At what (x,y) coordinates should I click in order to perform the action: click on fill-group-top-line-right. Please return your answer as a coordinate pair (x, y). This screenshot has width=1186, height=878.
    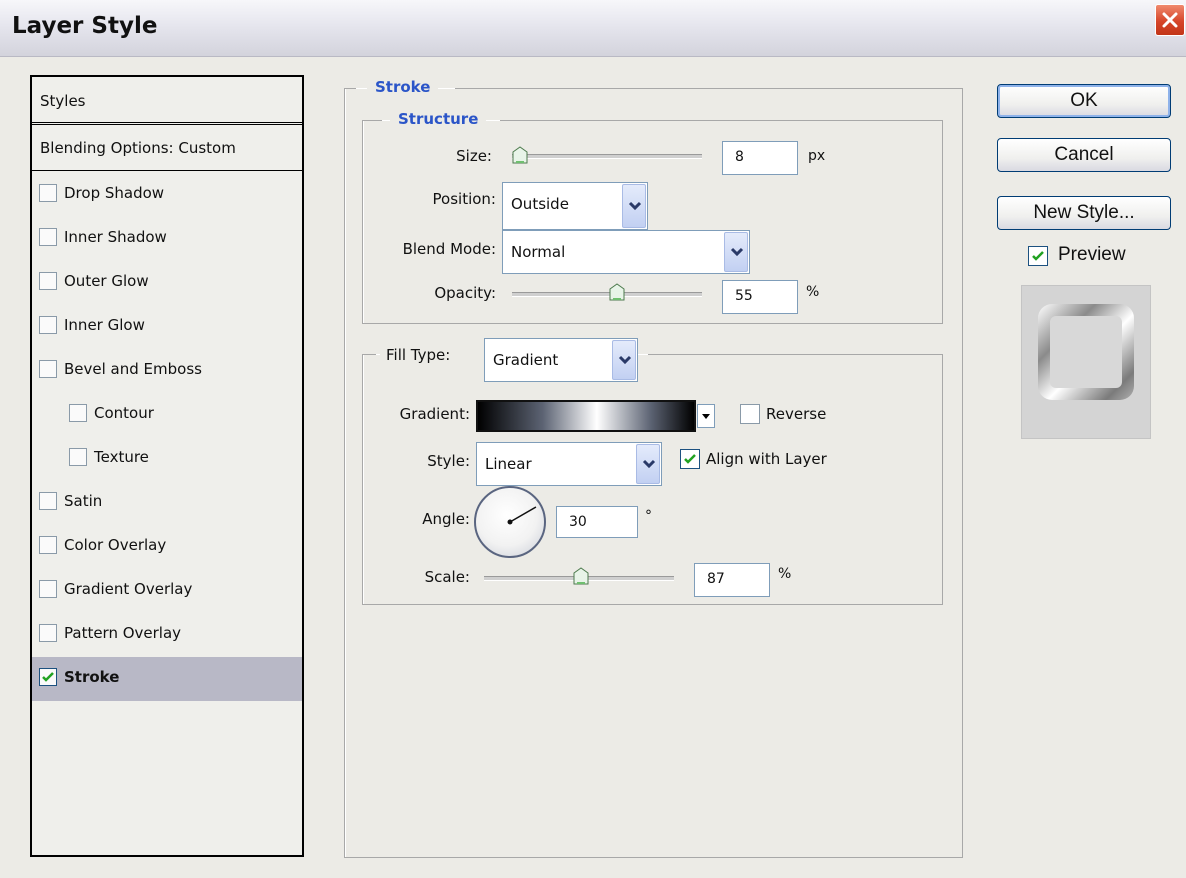
    Looking at the image, I should click on (795, 354).